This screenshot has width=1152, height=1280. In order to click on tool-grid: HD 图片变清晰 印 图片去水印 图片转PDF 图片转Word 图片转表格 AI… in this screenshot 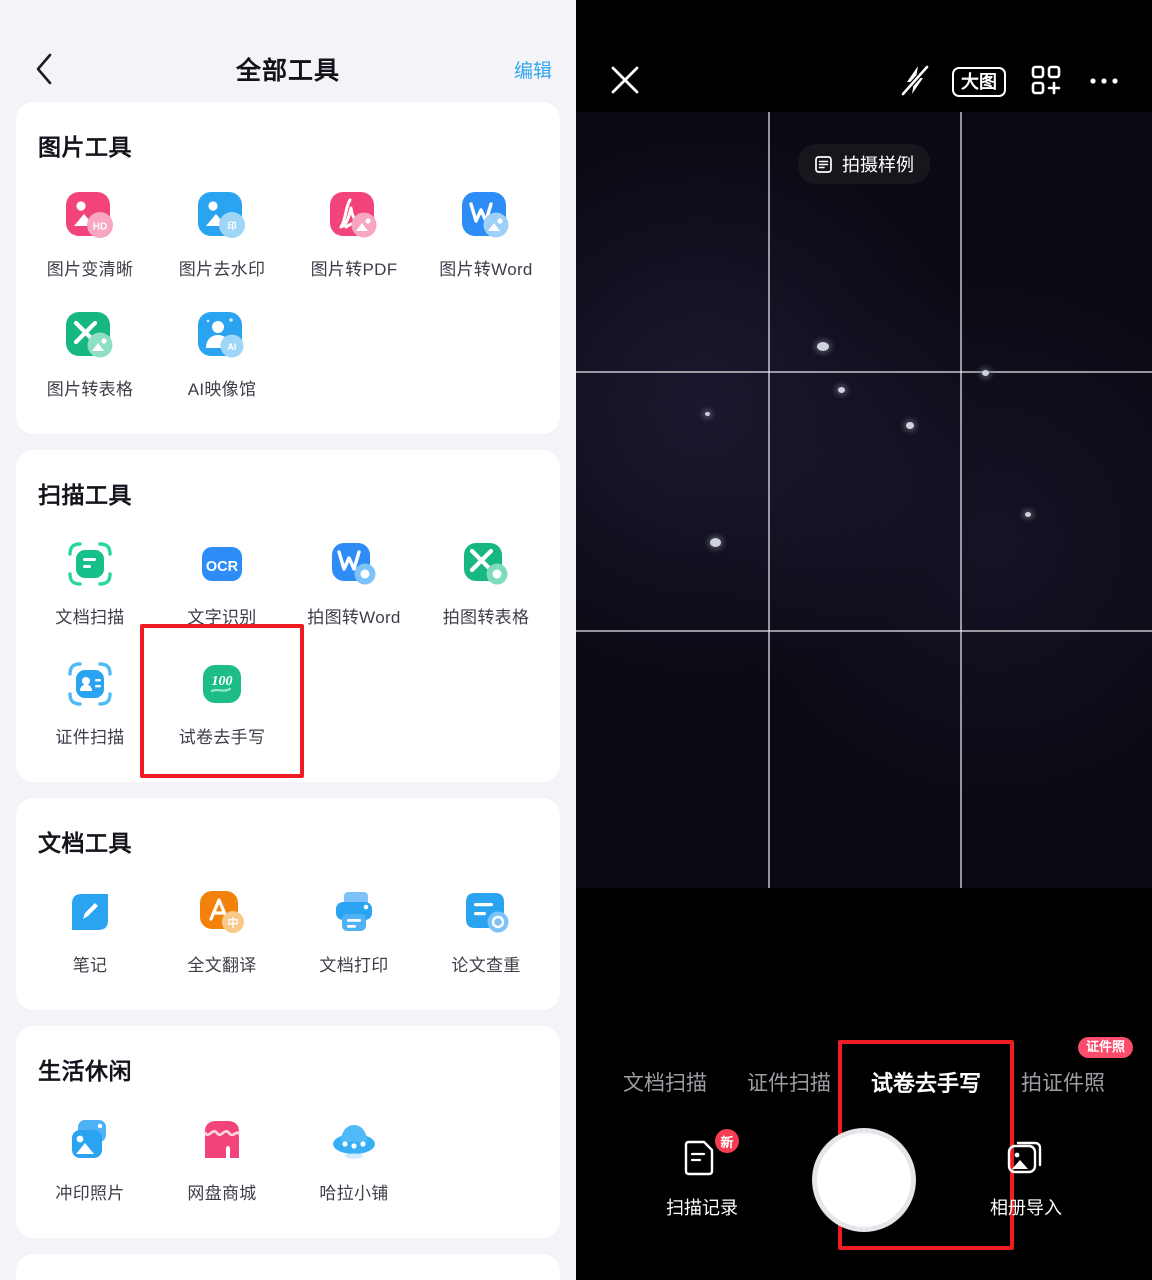, I will do `click(288, 287)`.